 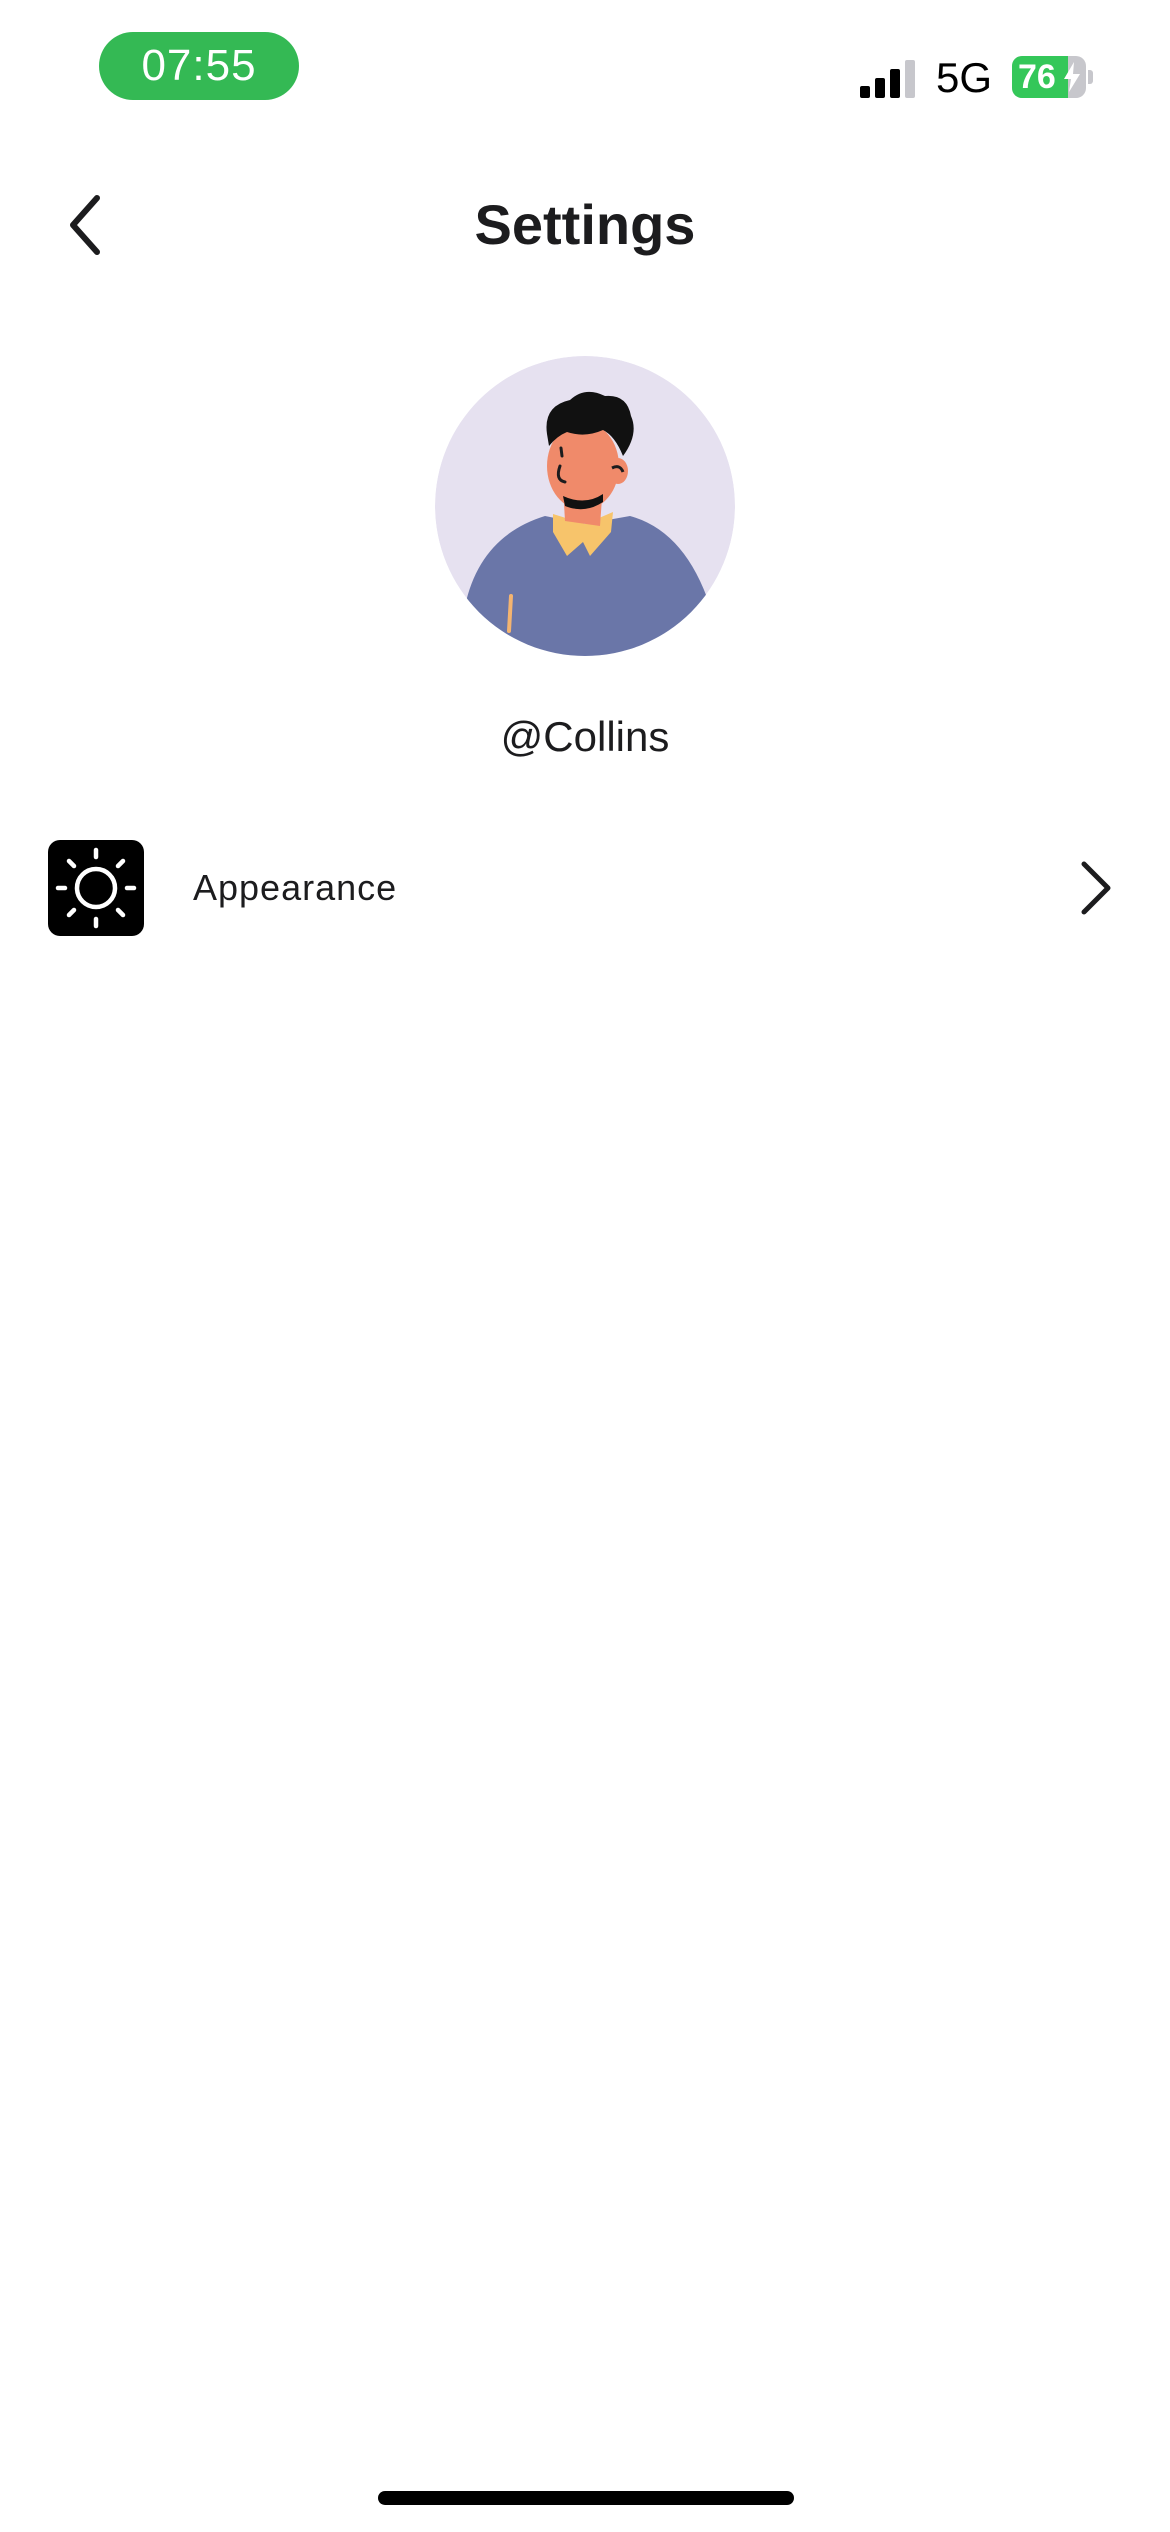 What do you see at coordinates (585, 888) in the screenshot?
I see `settings-item-appearance: Appearance` at bounding box center [585, 888].